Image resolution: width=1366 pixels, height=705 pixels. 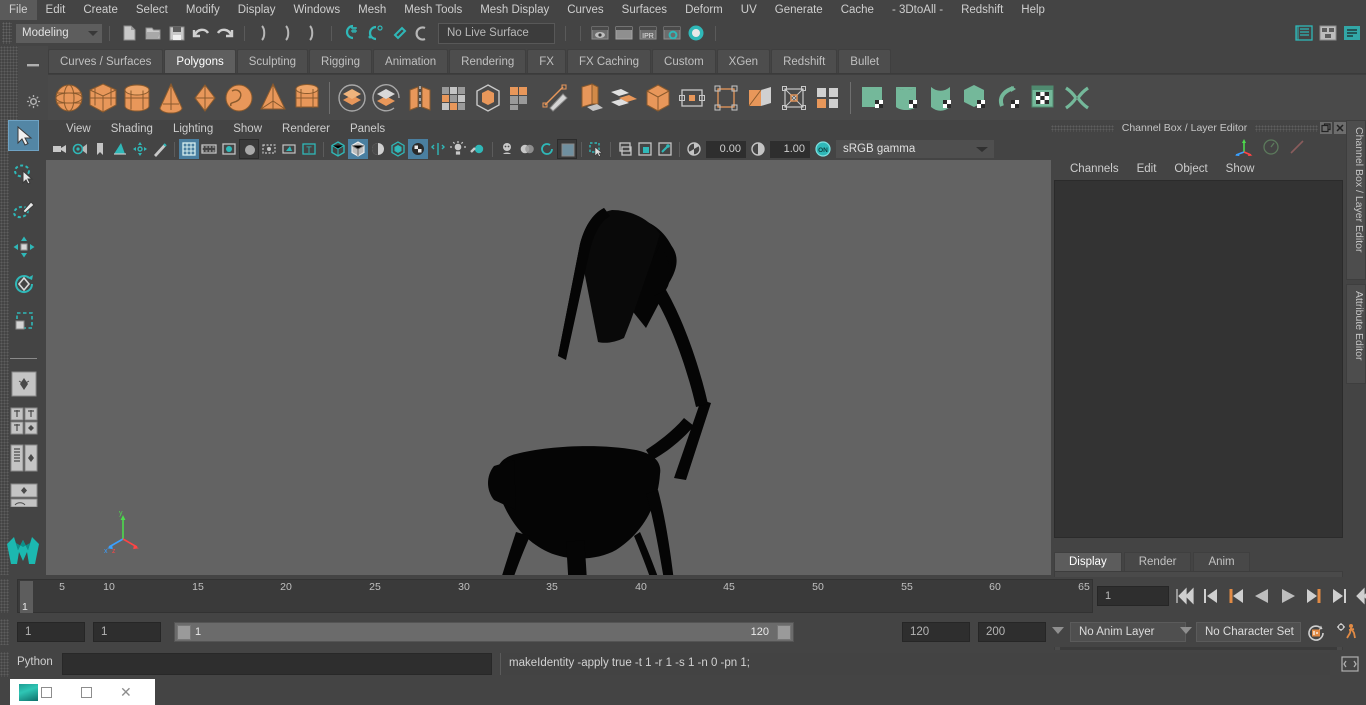 What do you see at coordinates (600, 33) in the screenshot?
I see `render-view-icon` at bounding box center [600, 33].